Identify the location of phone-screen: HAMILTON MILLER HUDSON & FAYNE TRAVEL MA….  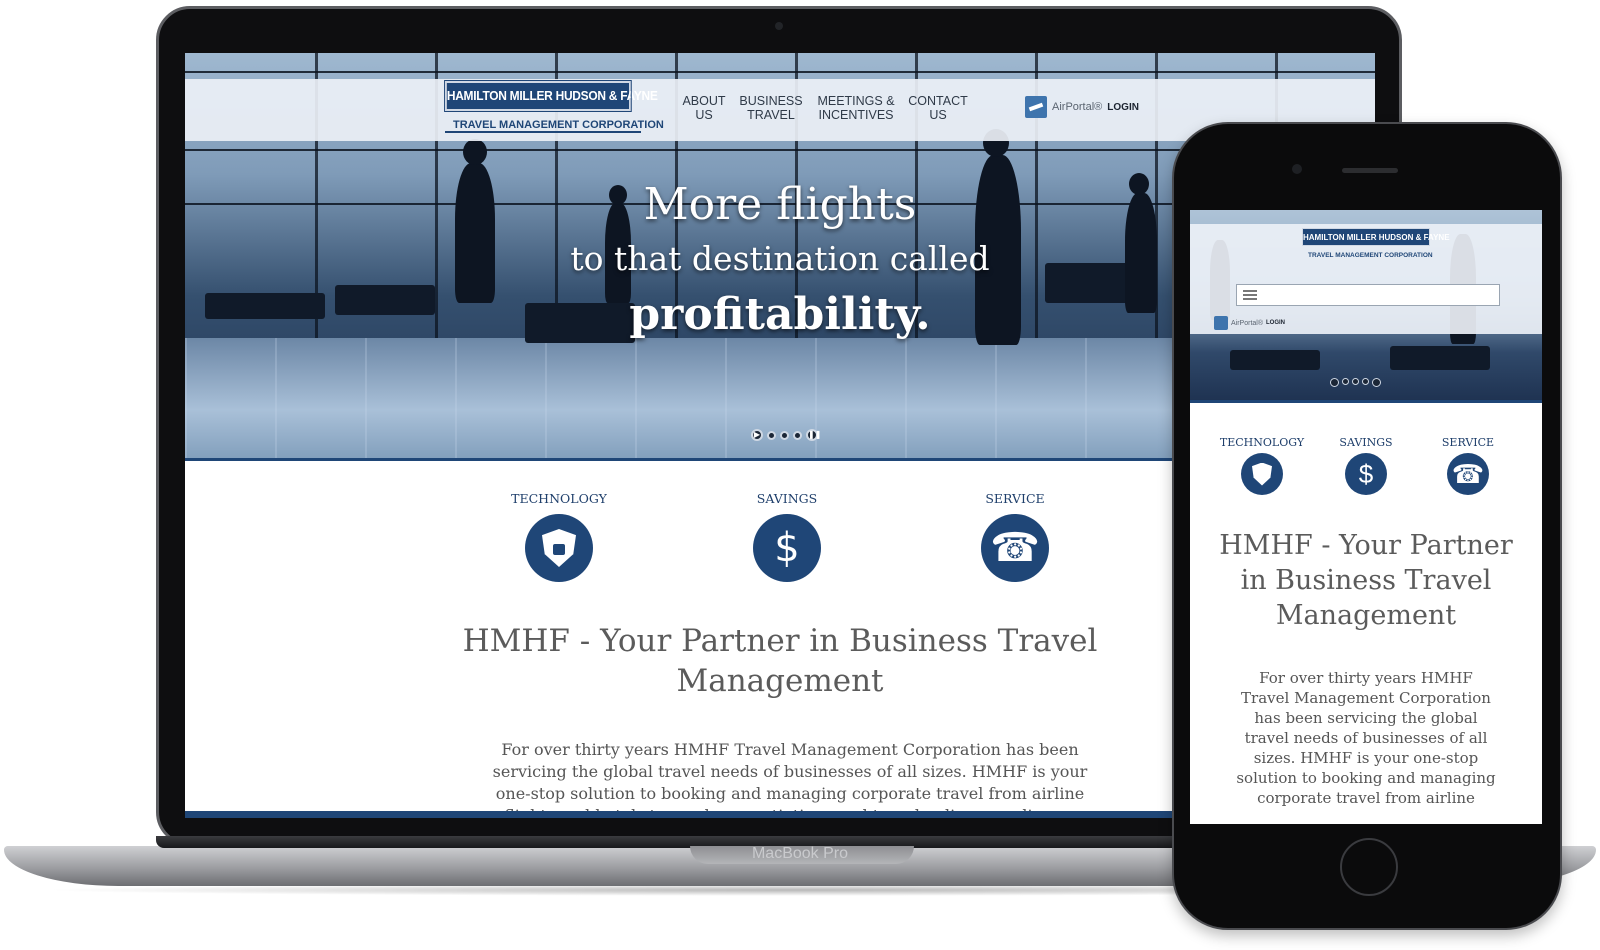
(1366, 517).